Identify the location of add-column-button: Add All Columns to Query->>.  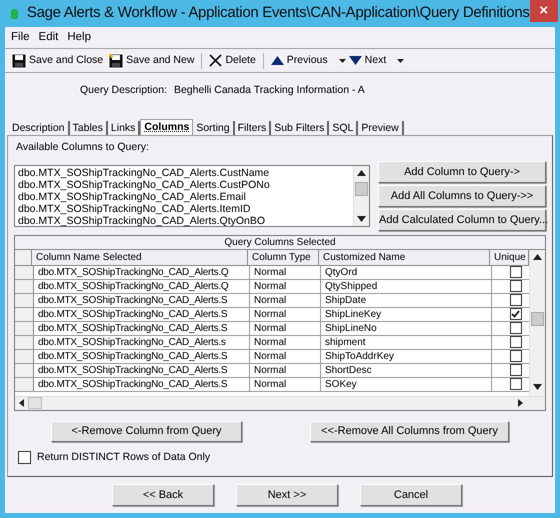
(462, 195).